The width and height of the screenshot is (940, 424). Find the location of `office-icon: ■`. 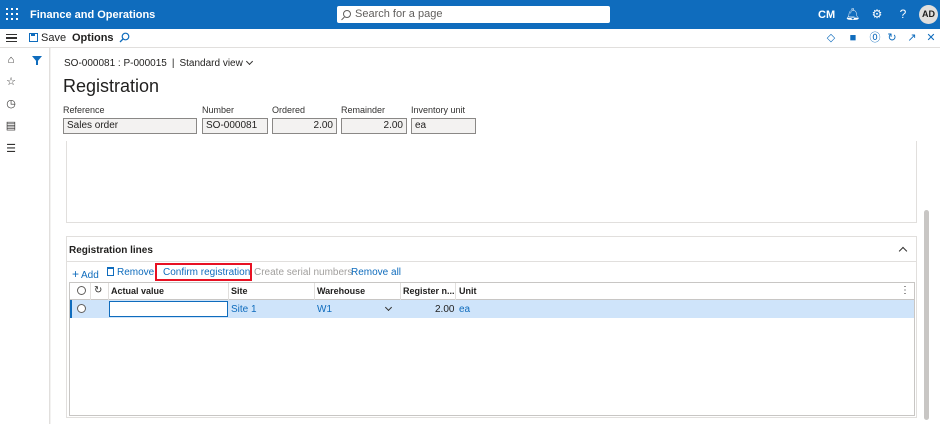

office-icon: ■ is located at coordinates (853, 38).